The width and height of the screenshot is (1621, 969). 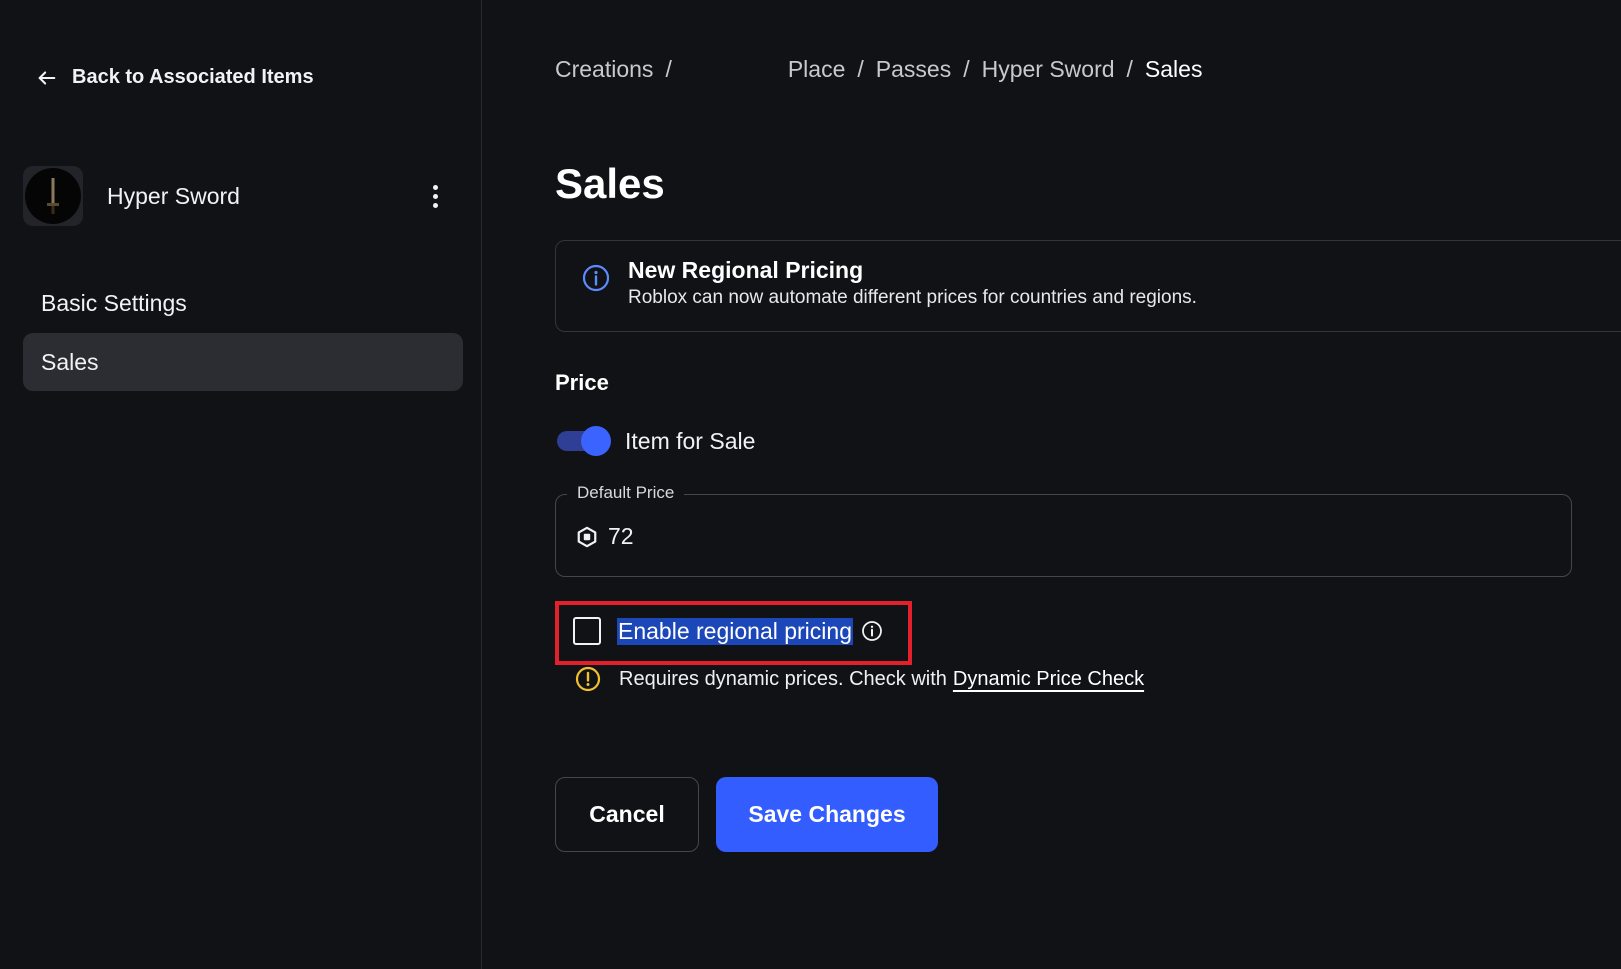 I want to click on robux-icon, so click(x=587, y=536).